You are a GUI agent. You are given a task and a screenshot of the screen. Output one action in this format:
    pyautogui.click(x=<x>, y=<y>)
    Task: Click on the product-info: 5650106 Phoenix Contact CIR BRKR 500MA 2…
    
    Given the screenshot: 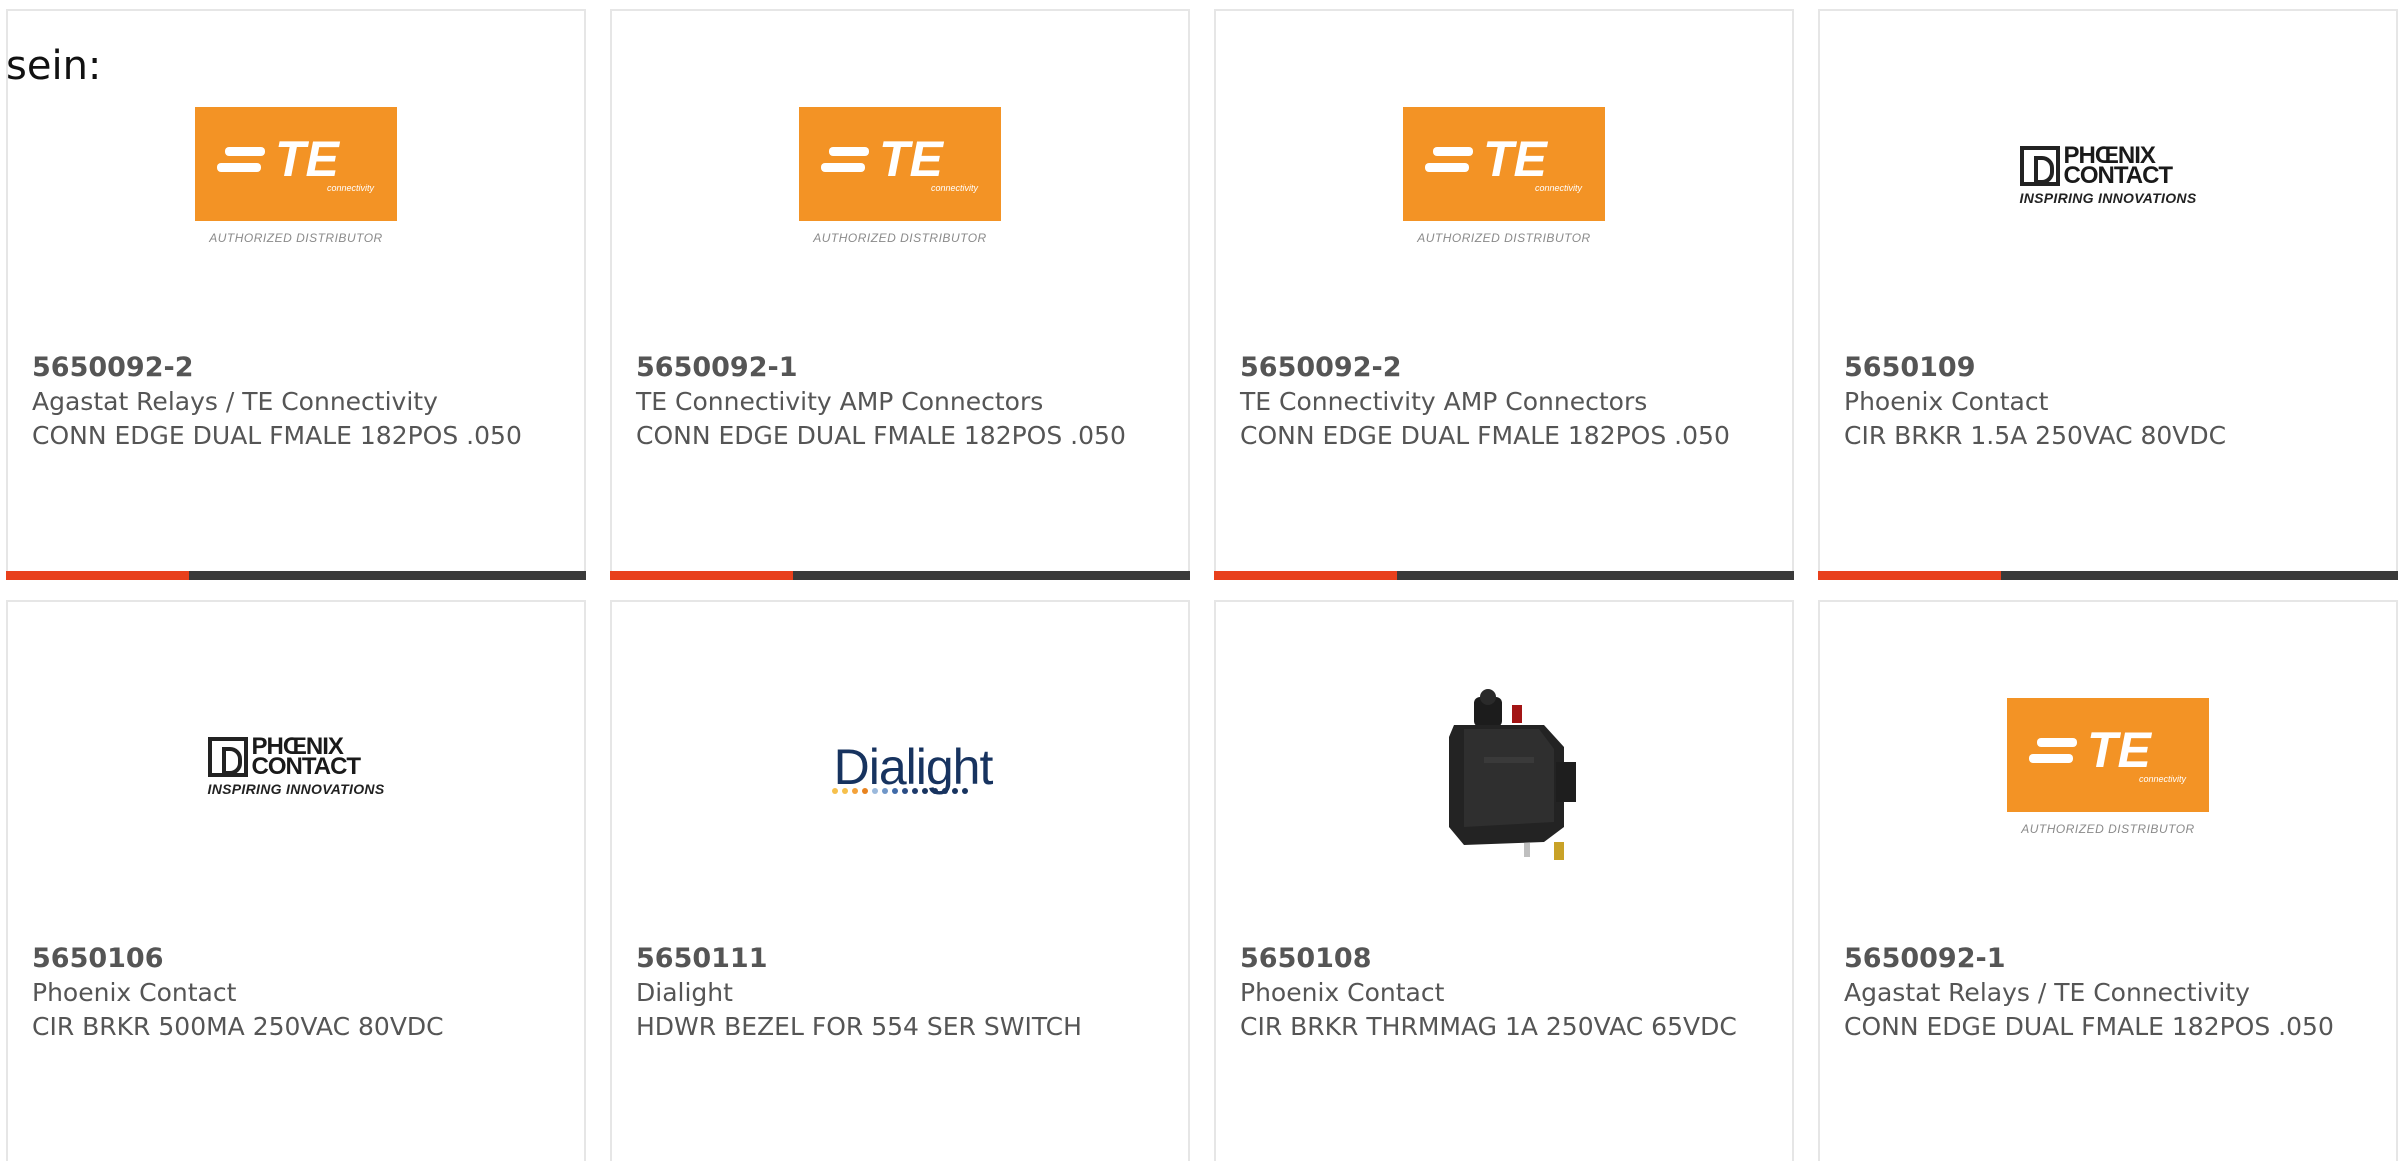 What is the action you would take?
    pyautogui.click(x=296, y=993)
    